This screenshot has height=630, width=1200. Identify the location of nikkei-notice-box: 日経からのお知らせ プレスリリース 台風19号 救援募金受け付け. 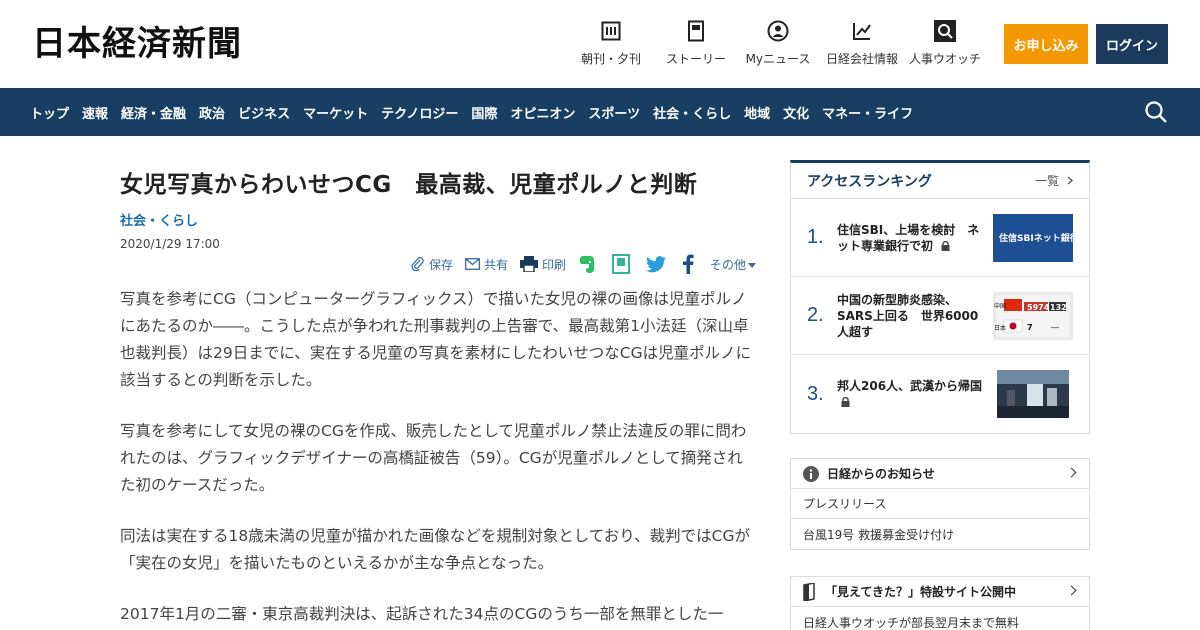
(940, 504).